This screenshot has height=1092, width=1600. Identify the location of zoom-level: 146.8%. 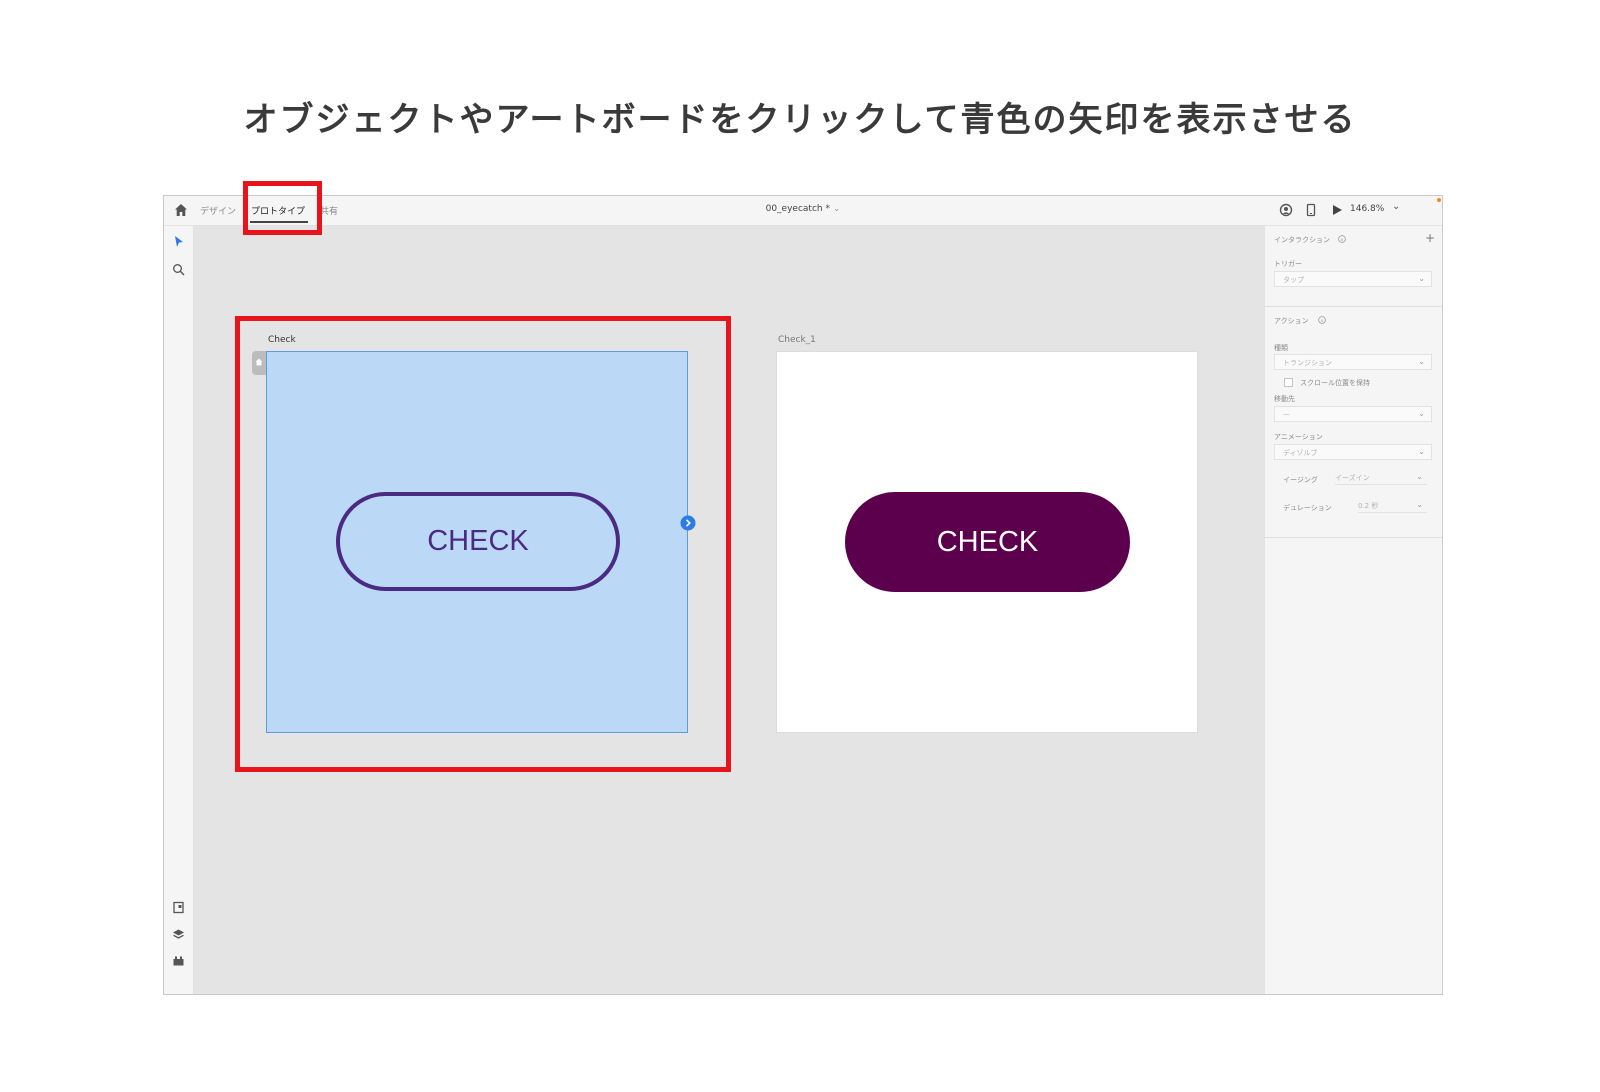
(1367, 209).